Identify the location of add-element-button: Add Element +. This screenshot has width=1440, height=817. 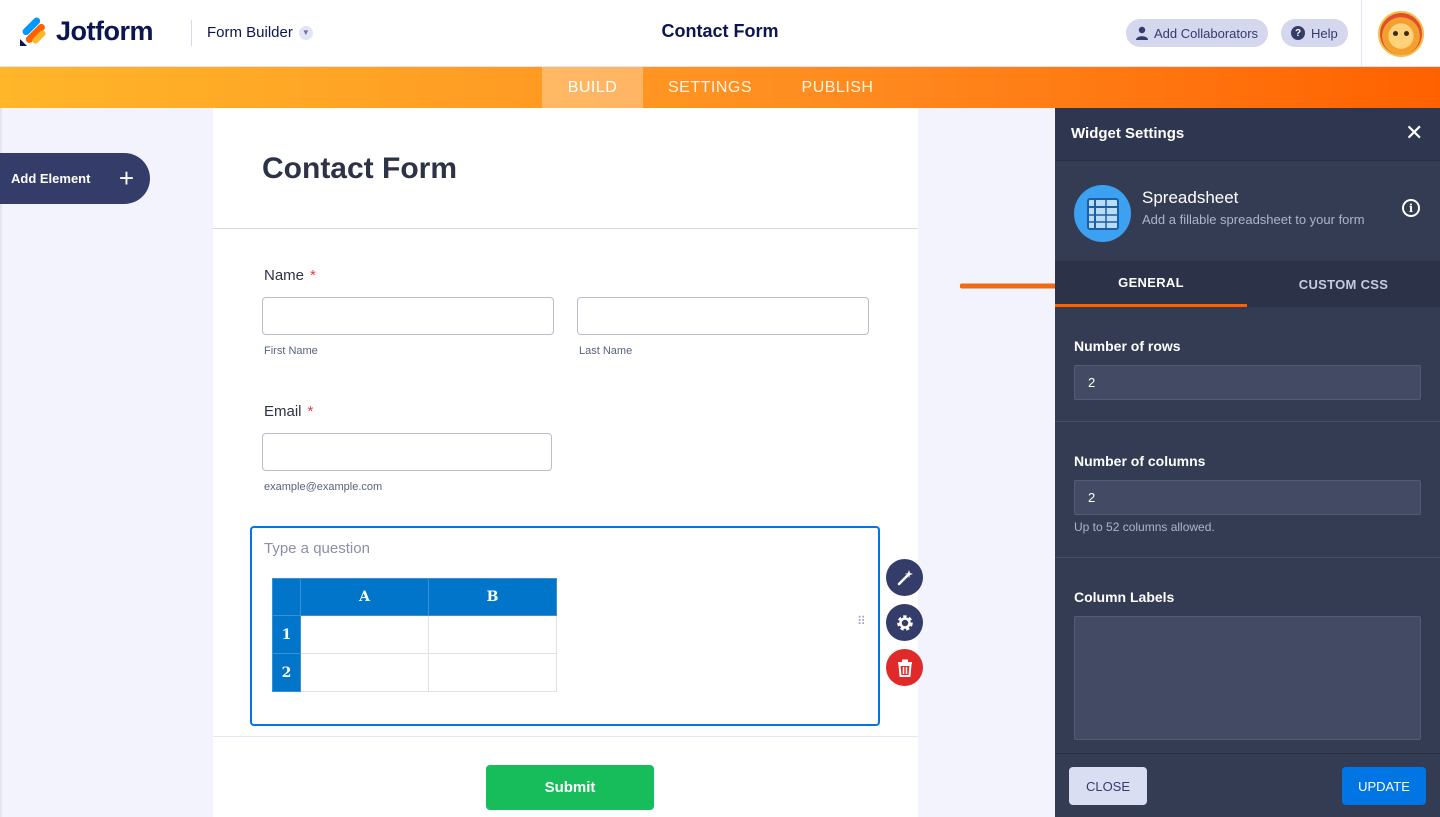
(75, 178).